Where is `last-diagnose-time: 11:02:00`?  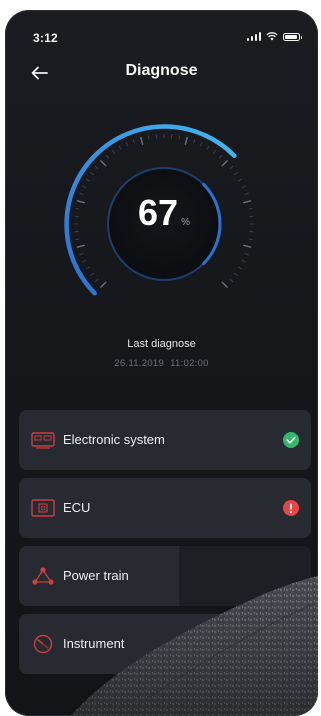
last-diagnose-time: 11:02:00 is located at coordinates (189, 363).